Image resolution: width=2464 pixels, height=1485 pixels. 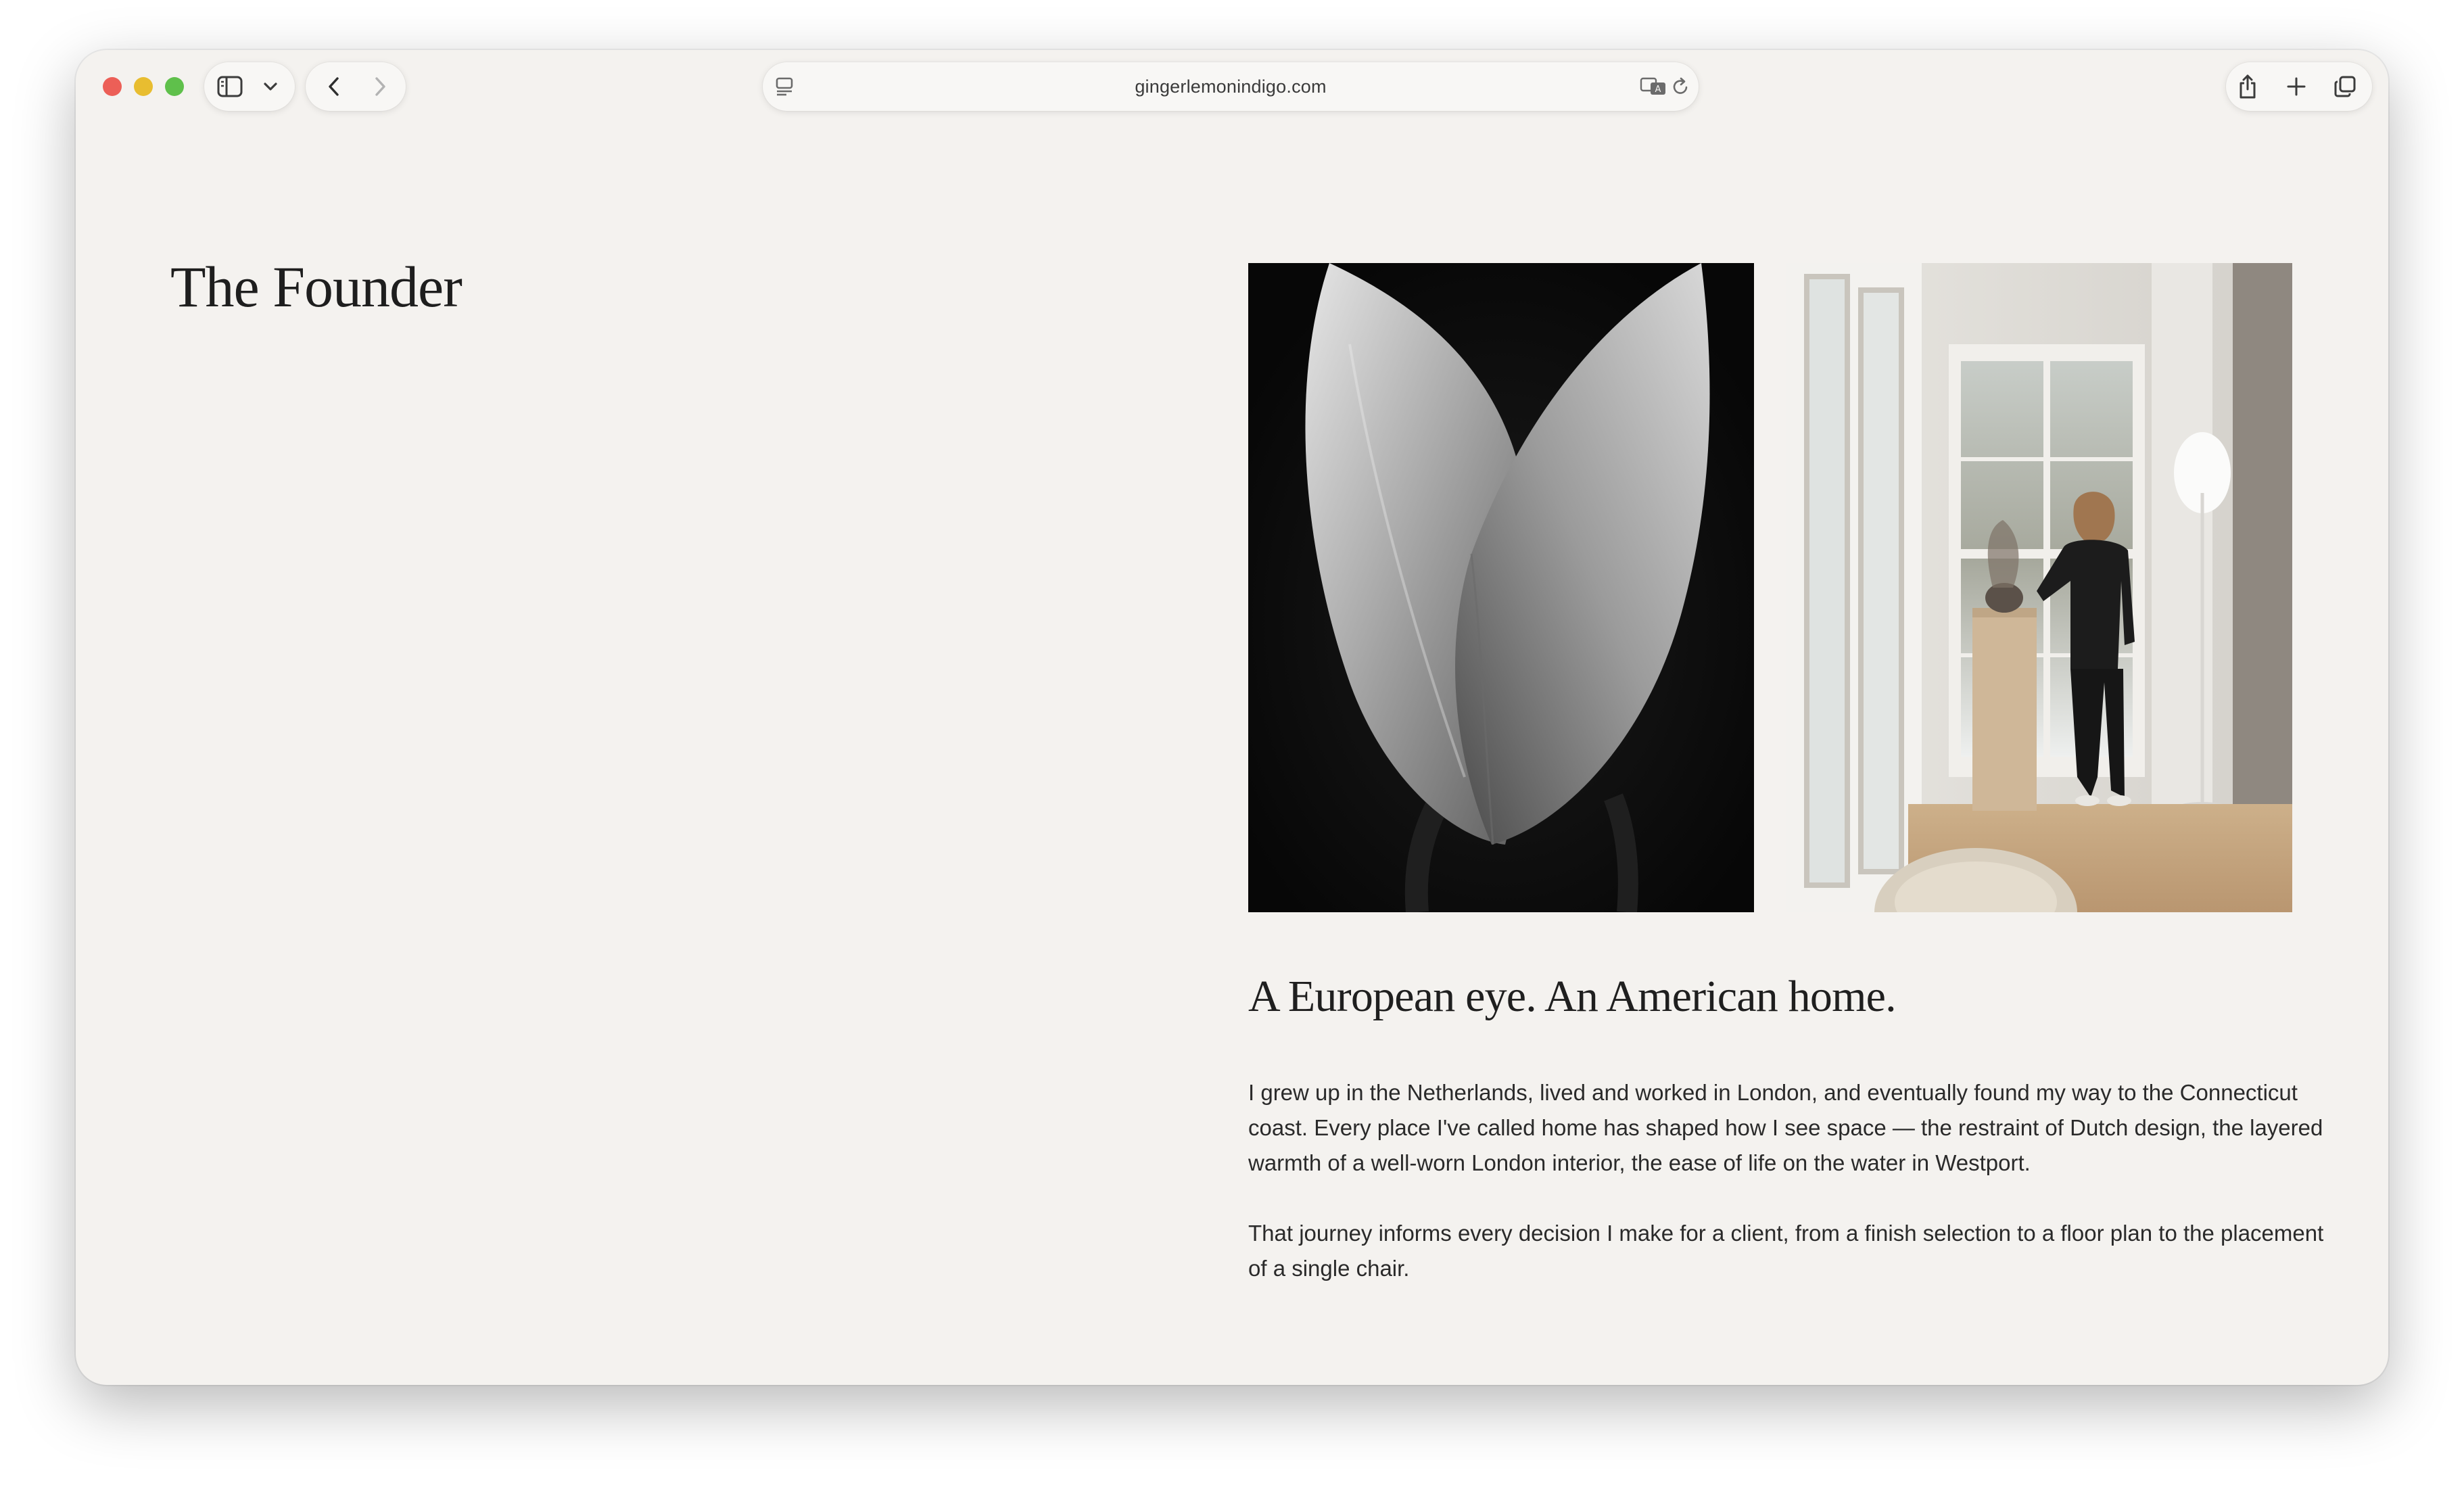 What do you see at coordinates (229, 86) in the screenshot?
I see `sidebar-icon` at bounding box center [229, 86].